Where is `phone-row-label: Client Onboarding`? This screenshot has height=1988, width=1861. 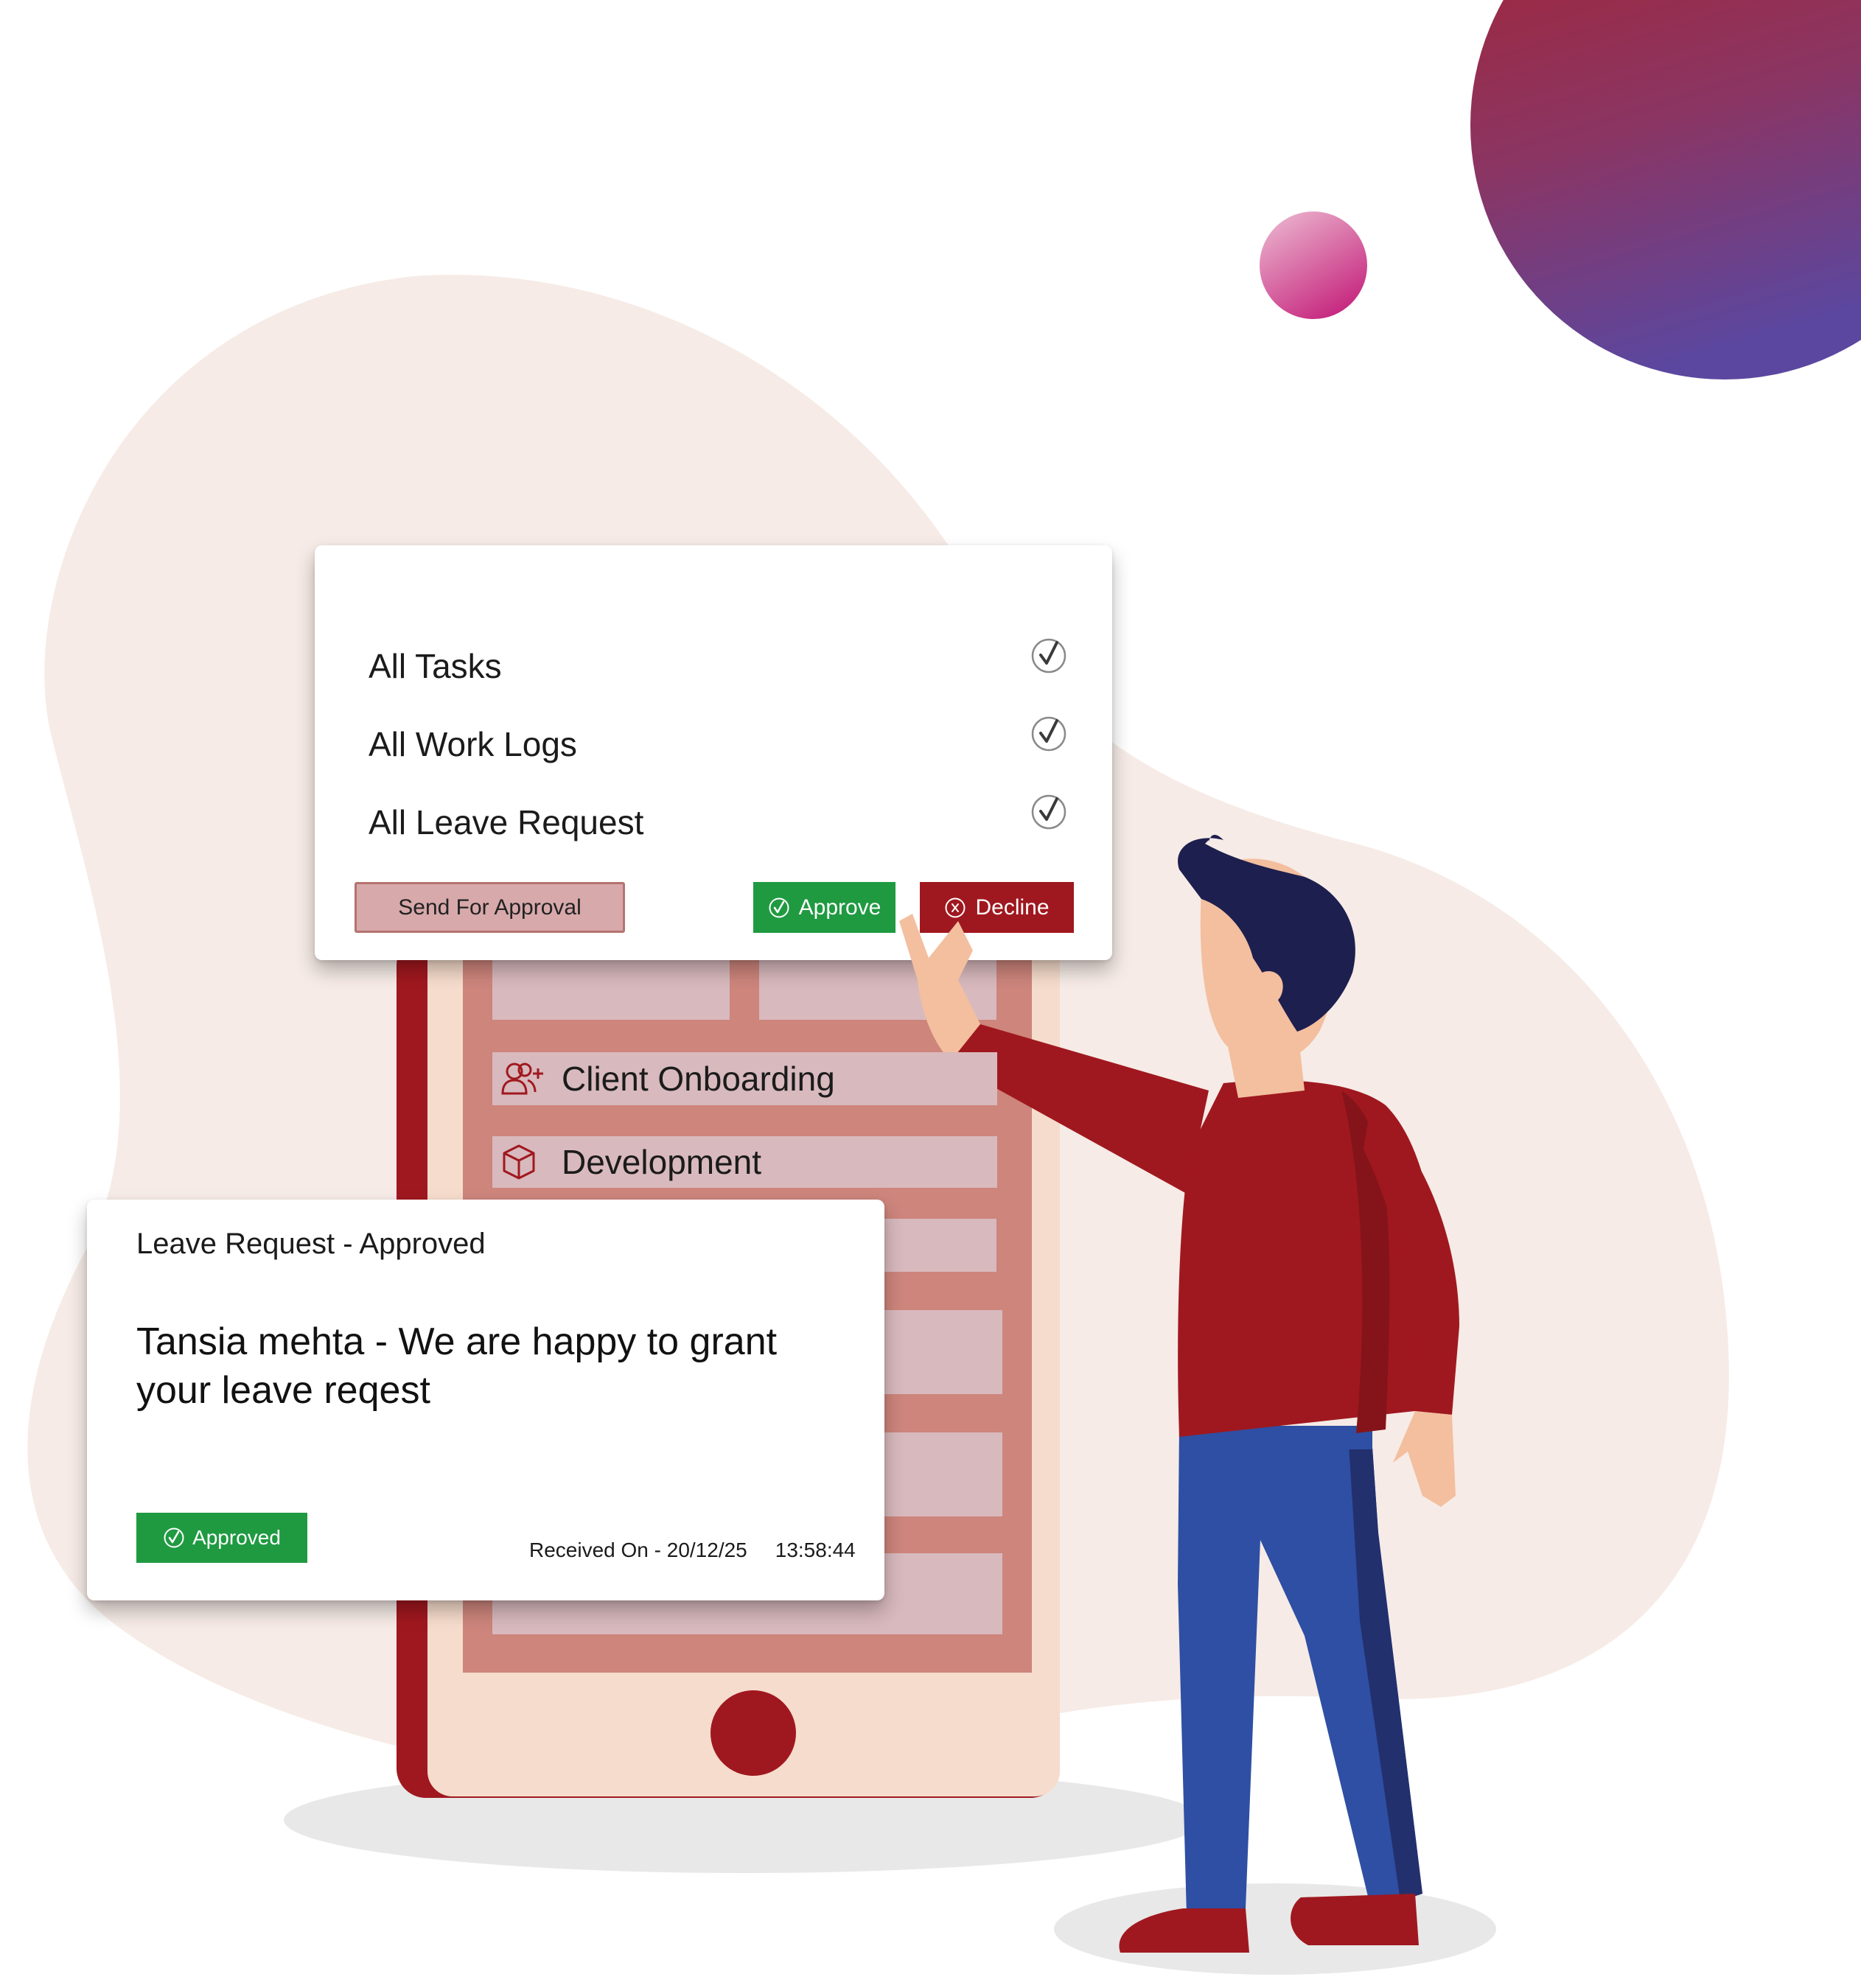
phone-row-label: Client Onboarding is located at coordinates (698, 1079).